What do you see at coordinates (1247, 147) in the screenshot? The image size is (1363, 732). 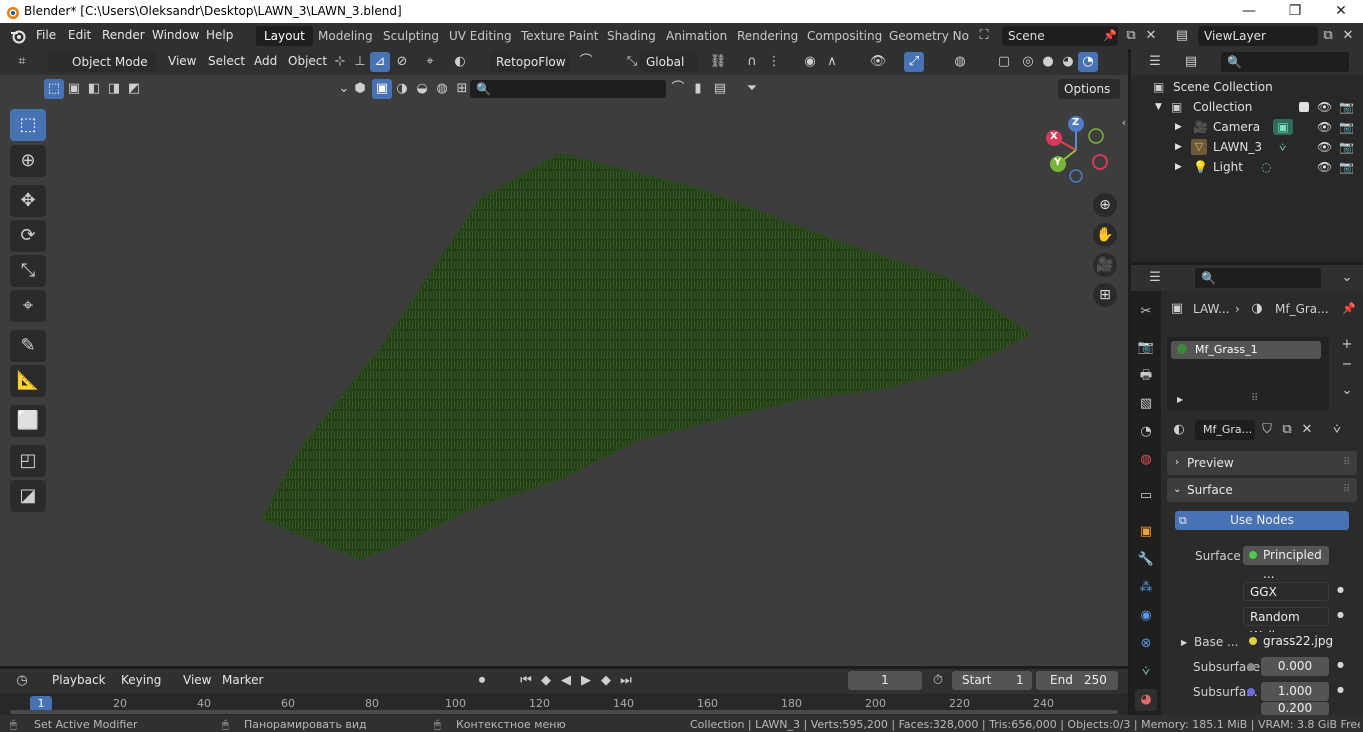 I see `outliner-row-lawn: ▶ ▽ LAWN_3 ⩒ 👁 📷` at bounding box center [1247, 147].